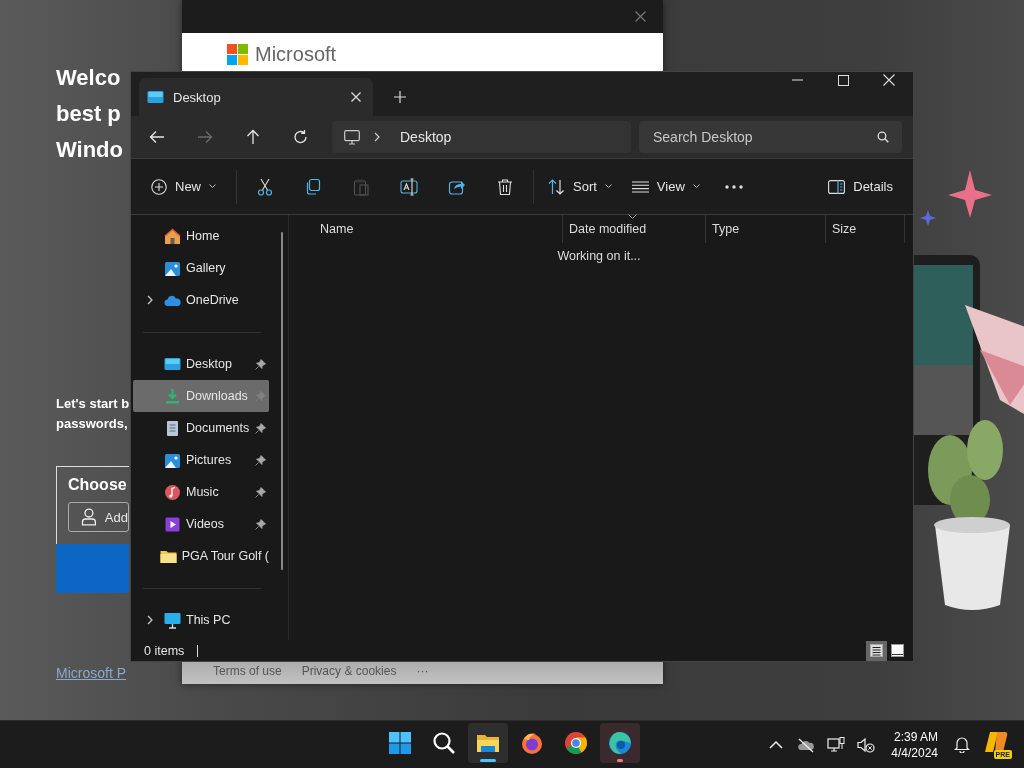  Describe the element at coordinates (157, 137) in the screenshot. I see `arrow-left-icon` at that location.